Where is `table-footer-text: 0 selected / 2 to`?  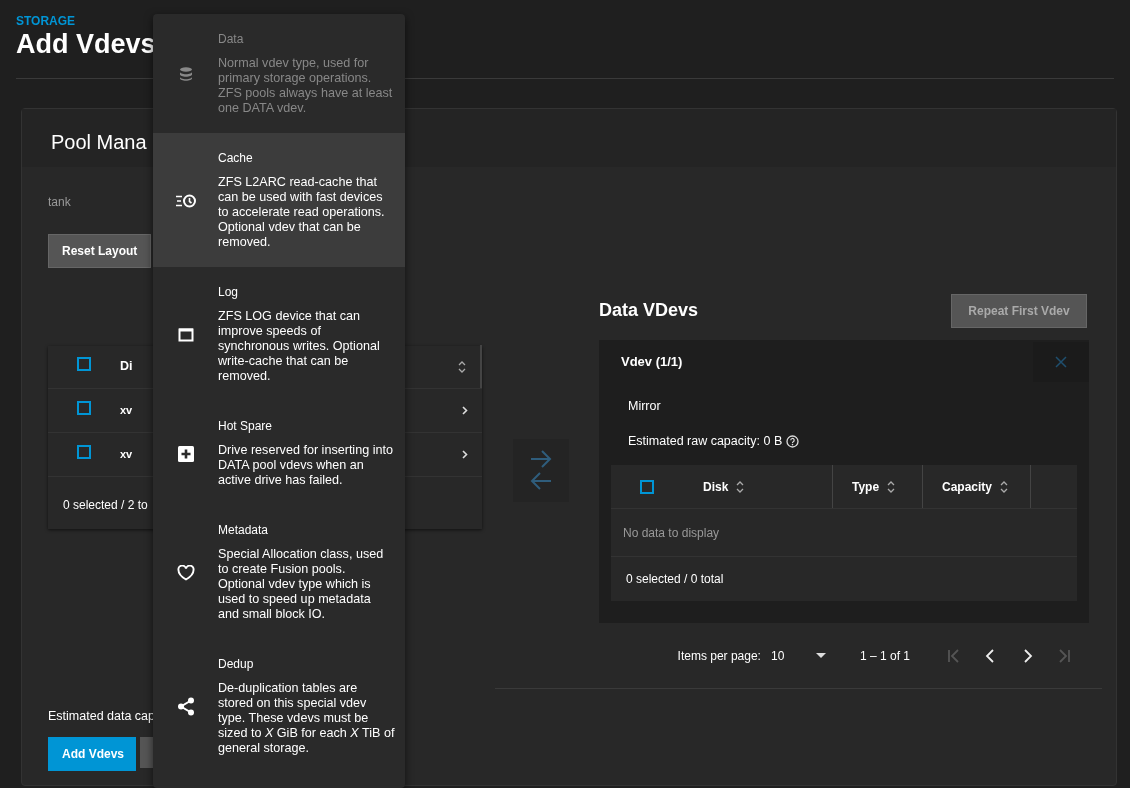 table-footer-text: 0 selected / 2 to is located at coordinates (105, 506).